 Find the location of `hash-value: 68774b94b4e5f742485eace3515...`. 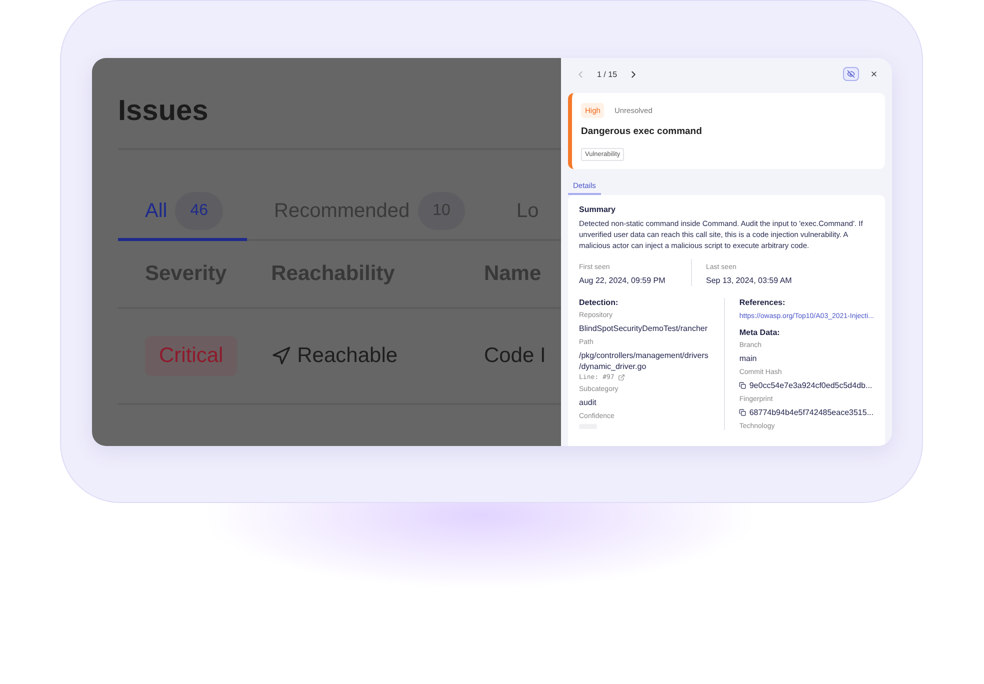

hash-value: 68774b94b4e5f742485eace3515... is located at coordinates (811, 412).